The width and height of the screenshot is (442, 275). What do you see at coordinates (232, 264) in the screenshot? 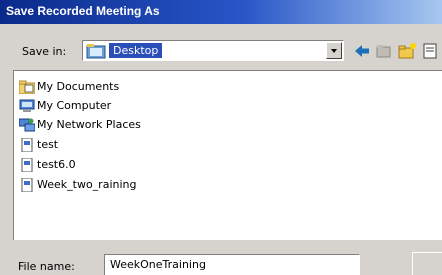
I see `file-name-input: WeekOneTraining` at bounding box center [232, 264].